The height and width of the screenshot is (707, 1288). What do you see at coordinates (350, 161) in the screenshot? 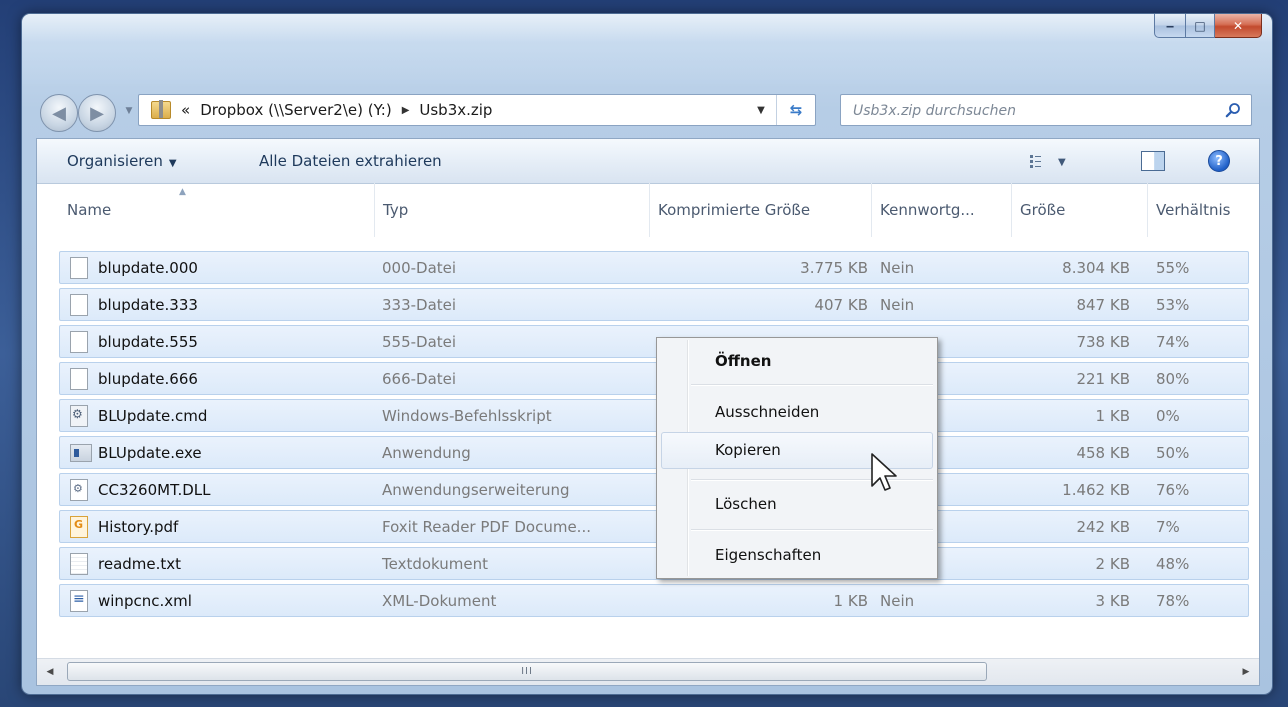
I see `extract-all-button: Alle Dateien extrahieren` at bounding box center [350, 161].